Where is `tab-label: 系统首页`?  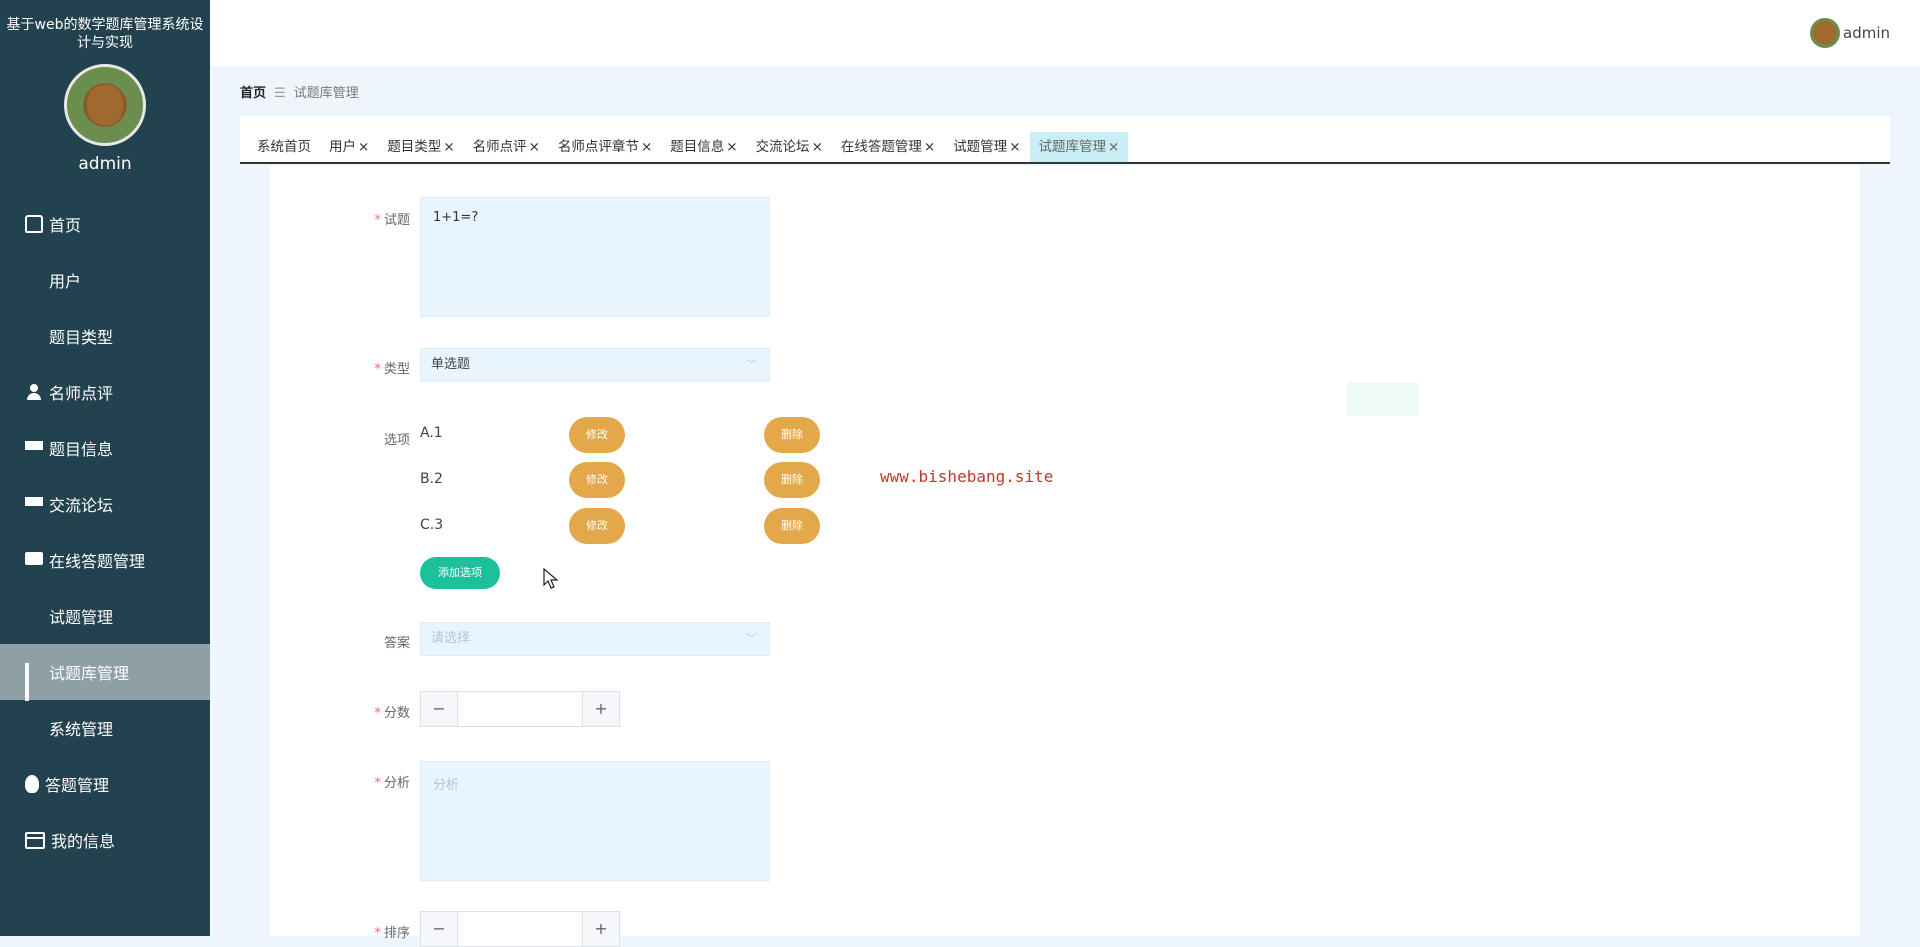
tab-label: 系统首页 is located at coordinates (284, 147).